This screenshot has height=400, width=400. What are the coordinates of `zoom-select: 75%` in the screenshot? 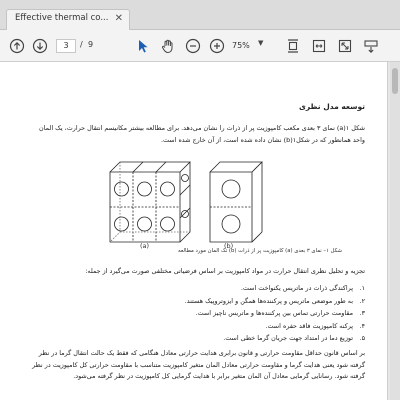 It's located at (252, 46).